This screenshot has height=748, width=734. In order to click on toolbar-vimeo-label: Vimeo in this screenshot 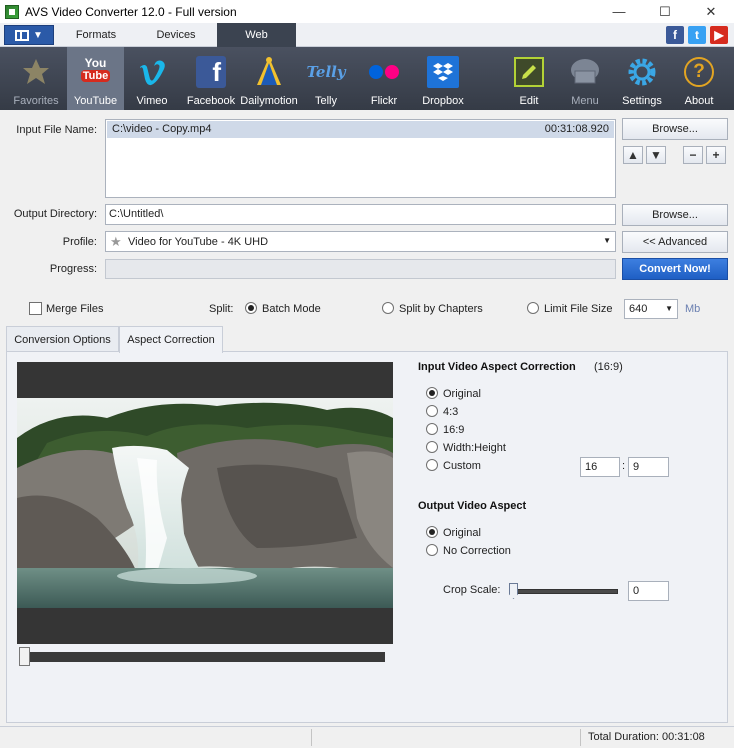, I will do `click(152, 101)`.